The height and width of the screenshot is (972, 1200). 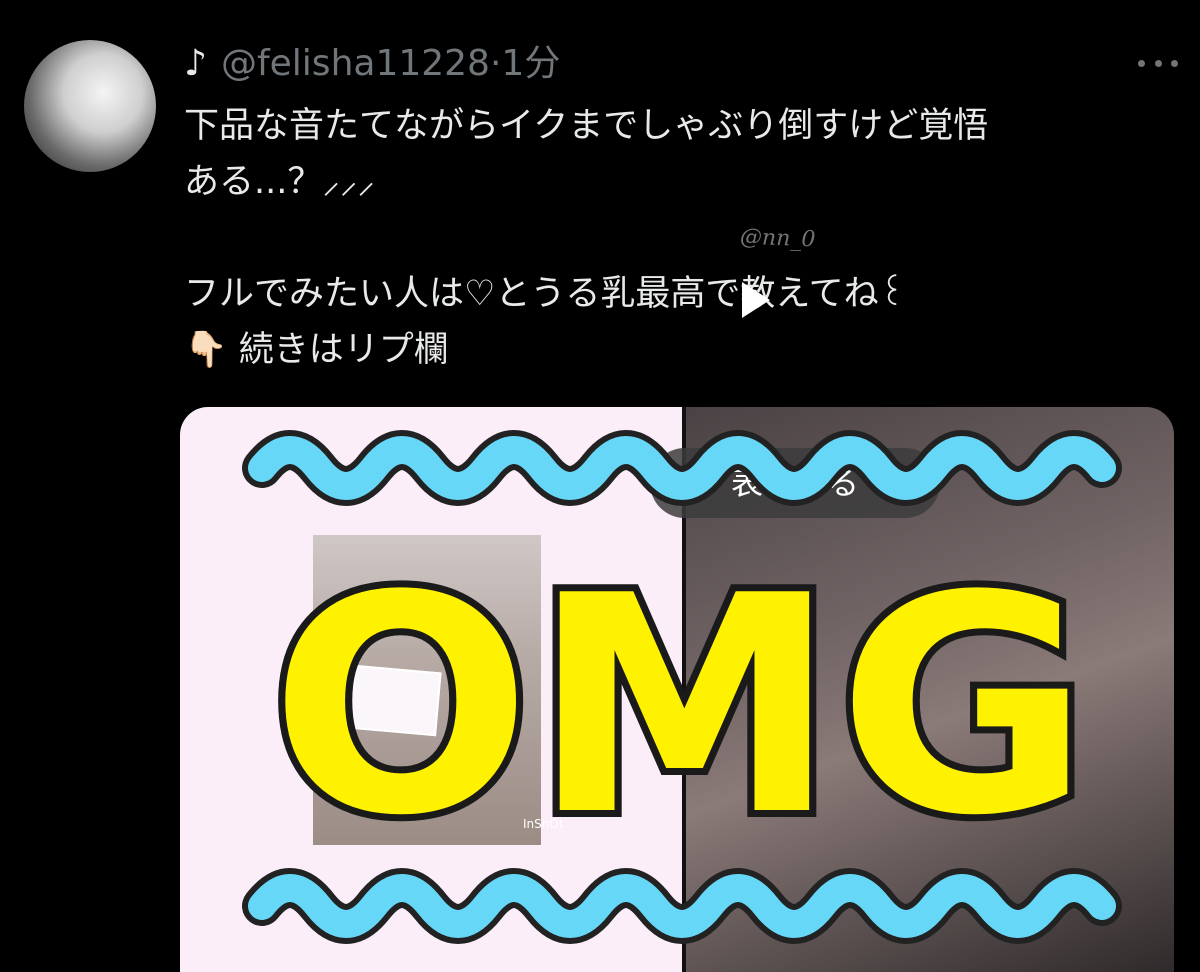 I want to click on display-name: ♪, so click(x=195, y=63).